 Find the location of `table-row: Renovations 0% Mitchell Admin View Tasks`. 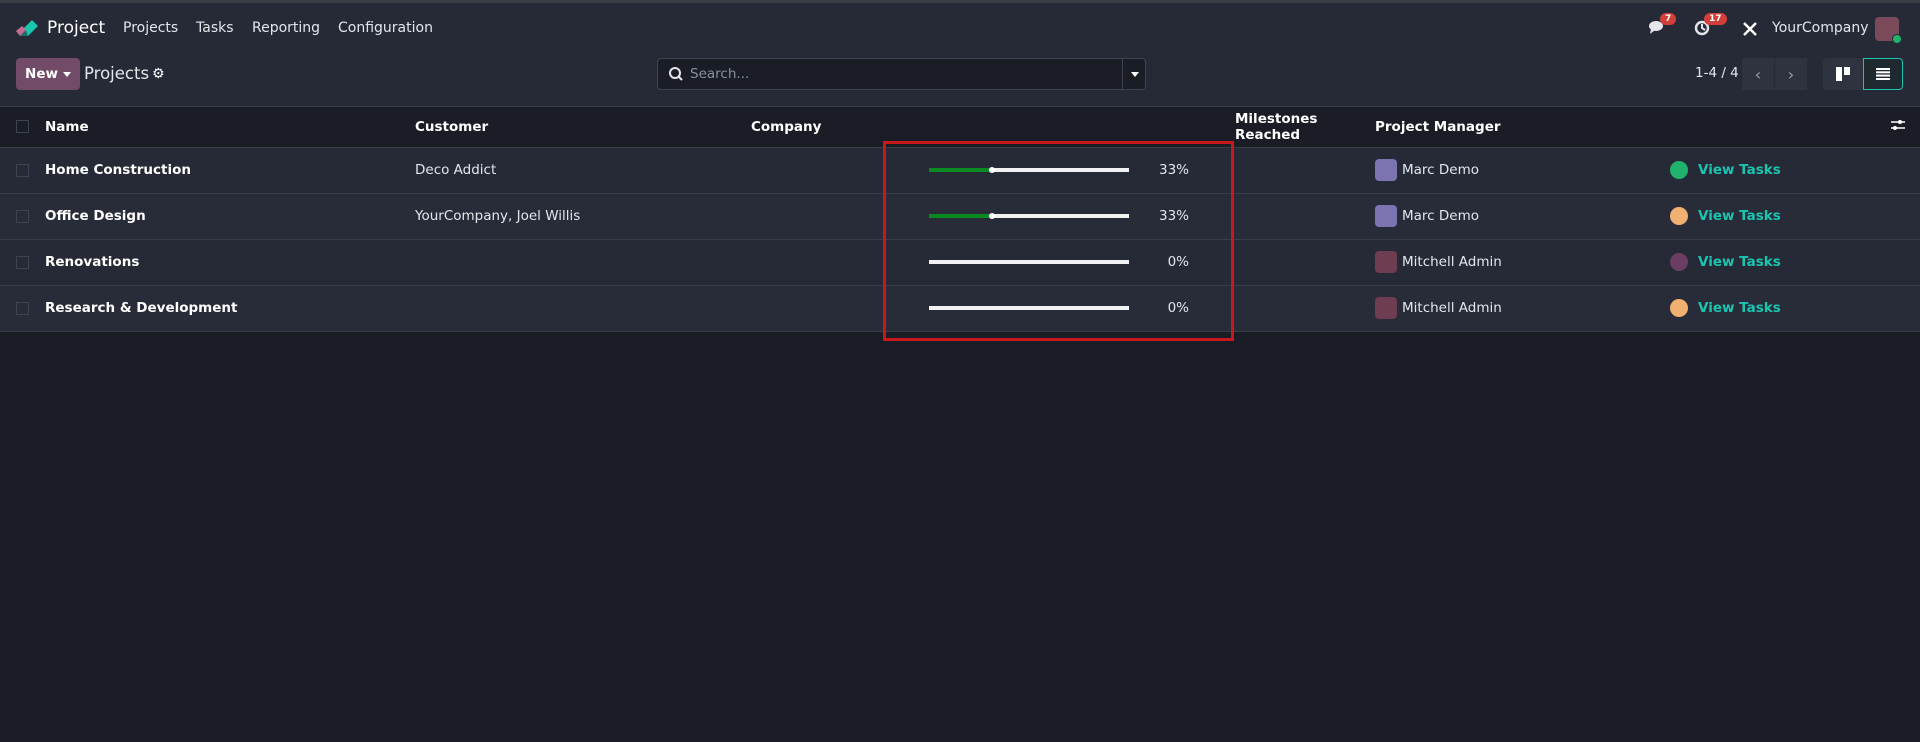

table-row: Renovations 0% Mitchell Admin View Tasks is located at coordinates (960, 262).